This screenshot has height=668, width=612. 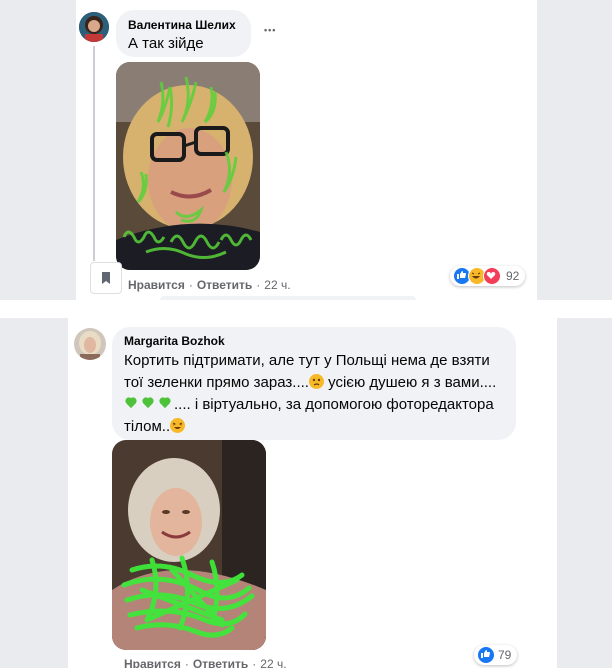 What do you see at coordinates (496, 655) in the screenshot?
I see `reactions-summary: 79` at bounding box center [496, 655].